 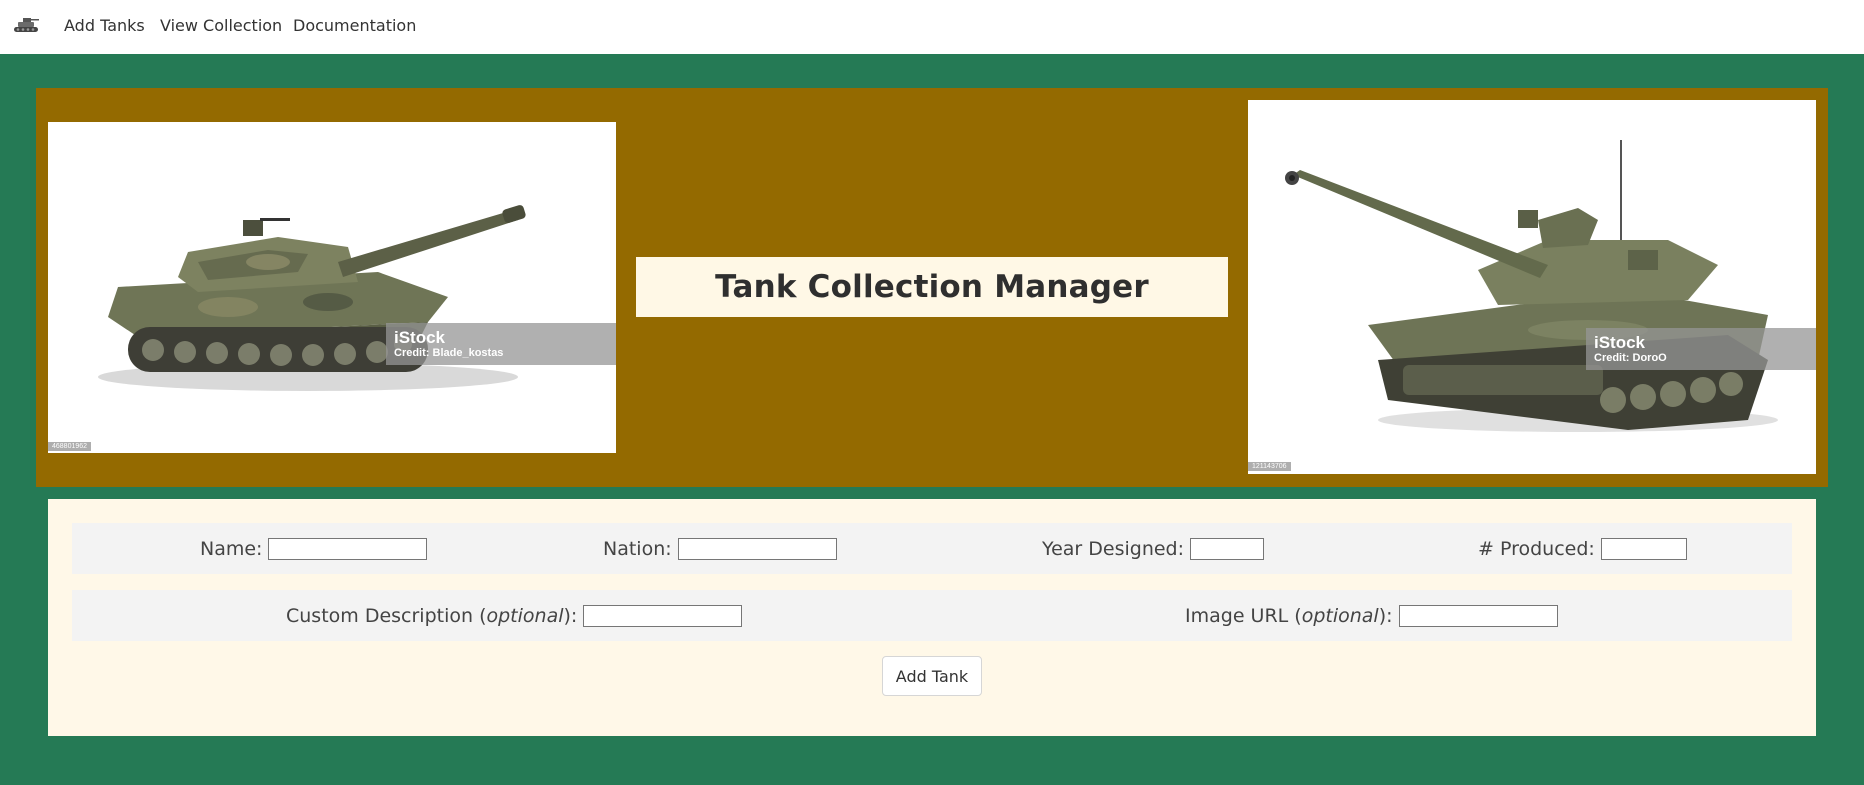 I want to click on year-field-group: Year Designed:, so click(x=1153, y=548).